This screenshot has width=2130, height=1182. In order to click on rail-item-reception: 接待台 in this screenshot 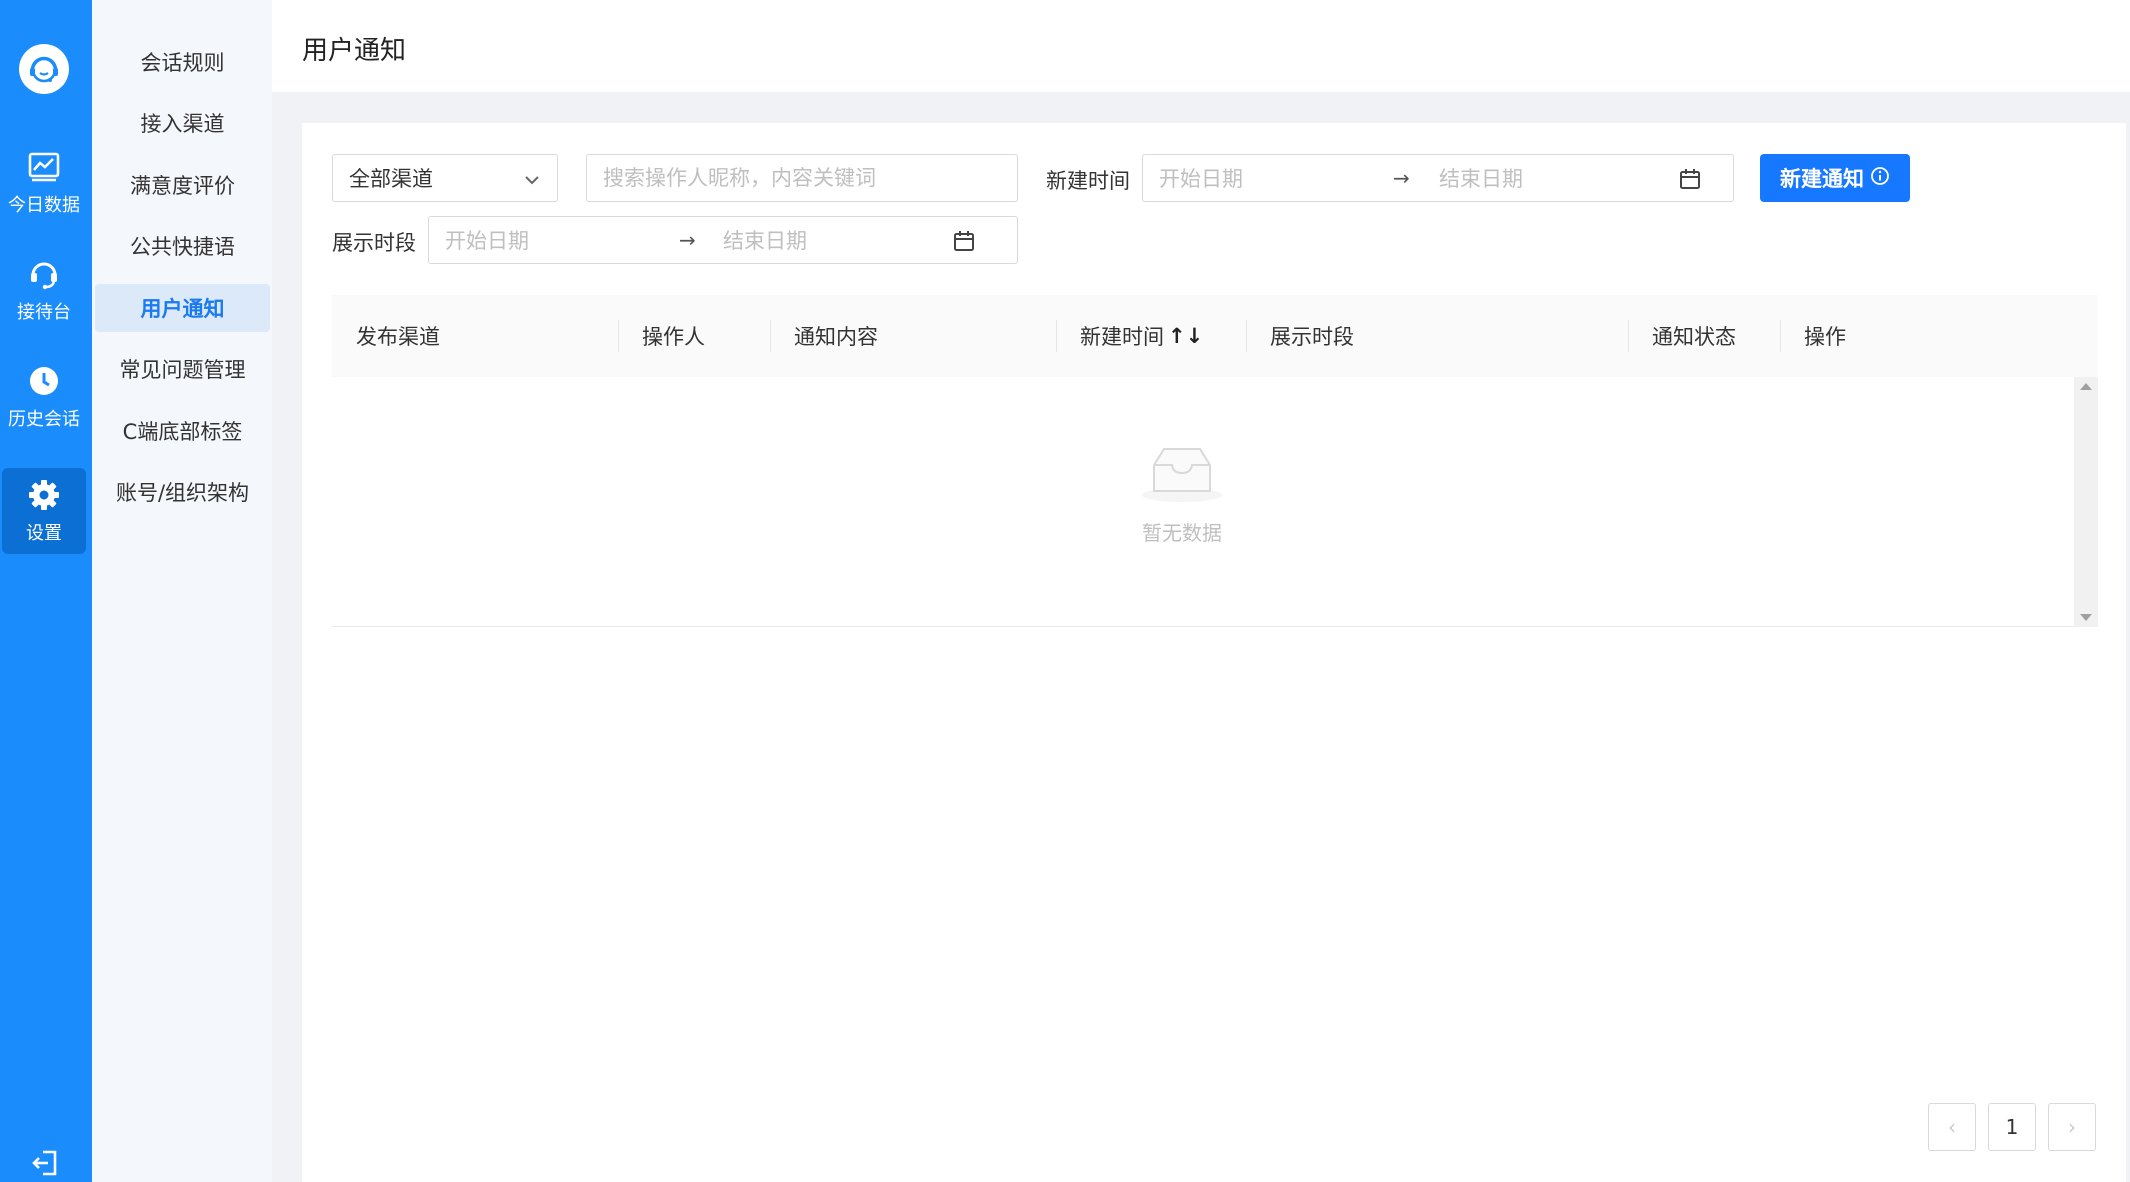, I will do `click(44, 290)`.